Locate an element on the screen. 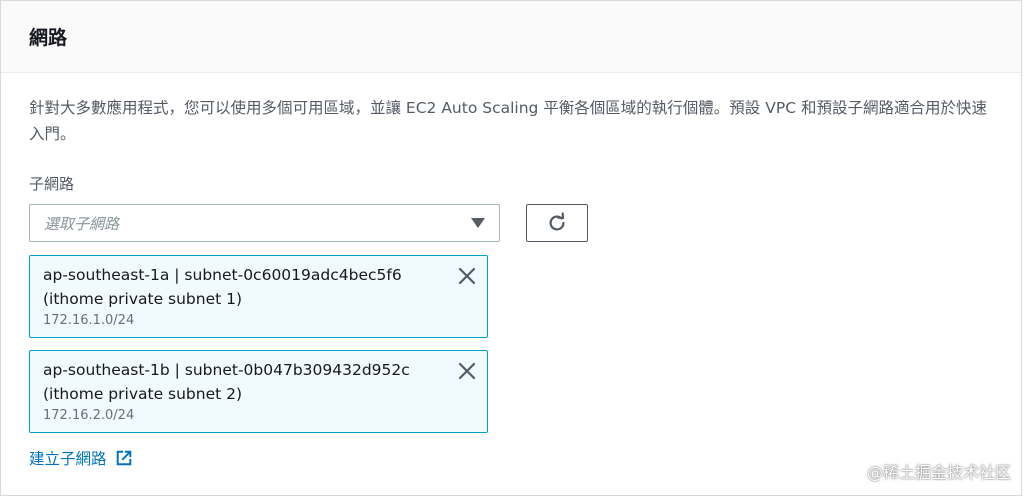 The image size is (1024, 498). caret-down-icon is located at coordinates (478, 223).